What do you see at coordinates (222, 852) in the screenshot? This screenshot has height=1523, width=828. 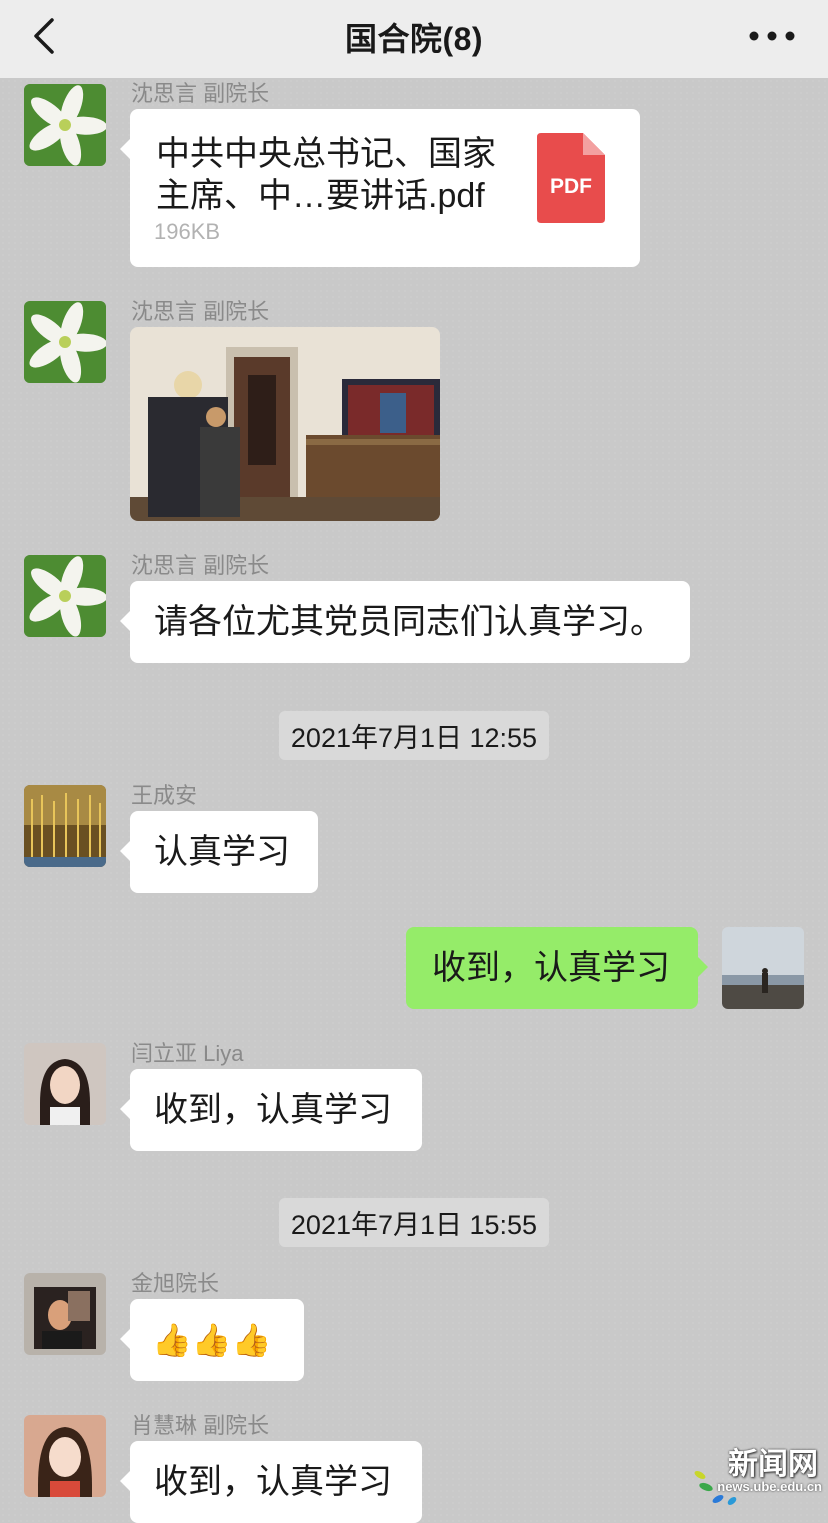 I see `message-text-content: 认真学习` at bounding box center [222, 852].